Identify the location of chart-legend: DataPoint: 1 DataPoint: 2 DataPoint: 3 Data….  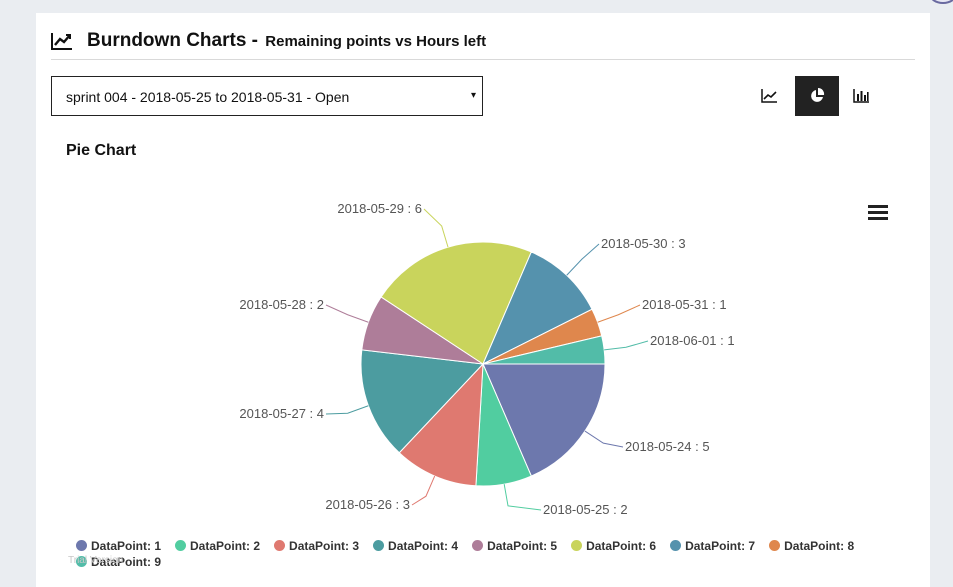
(496, 554).